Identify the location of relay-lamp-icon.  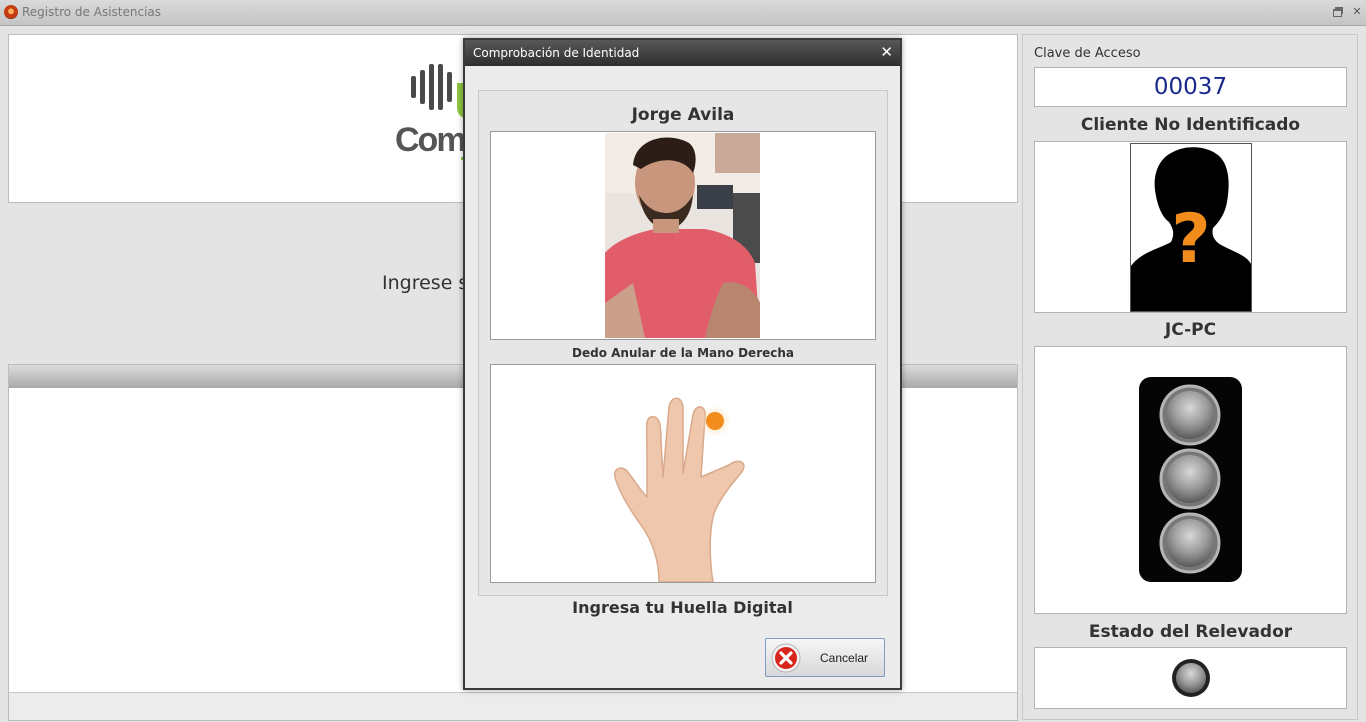
(1191, 678).